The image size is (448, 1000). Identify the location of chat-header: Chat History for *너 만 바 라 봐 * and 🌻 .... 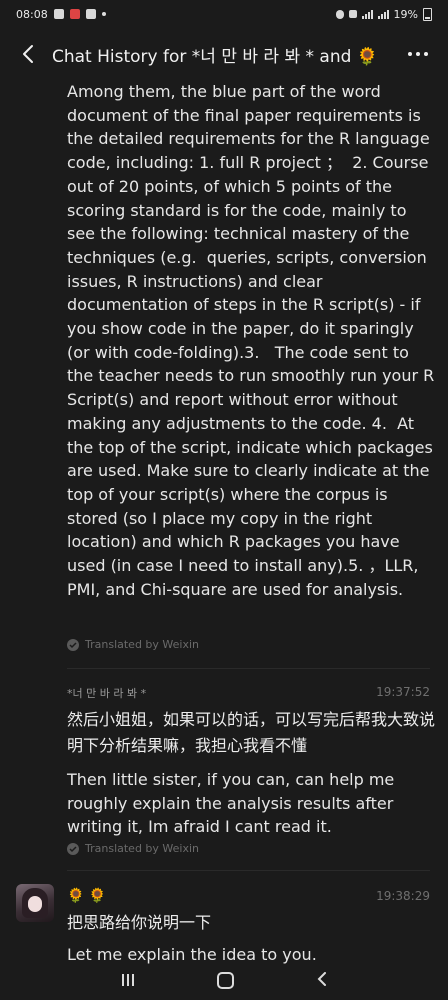
(224, 54).